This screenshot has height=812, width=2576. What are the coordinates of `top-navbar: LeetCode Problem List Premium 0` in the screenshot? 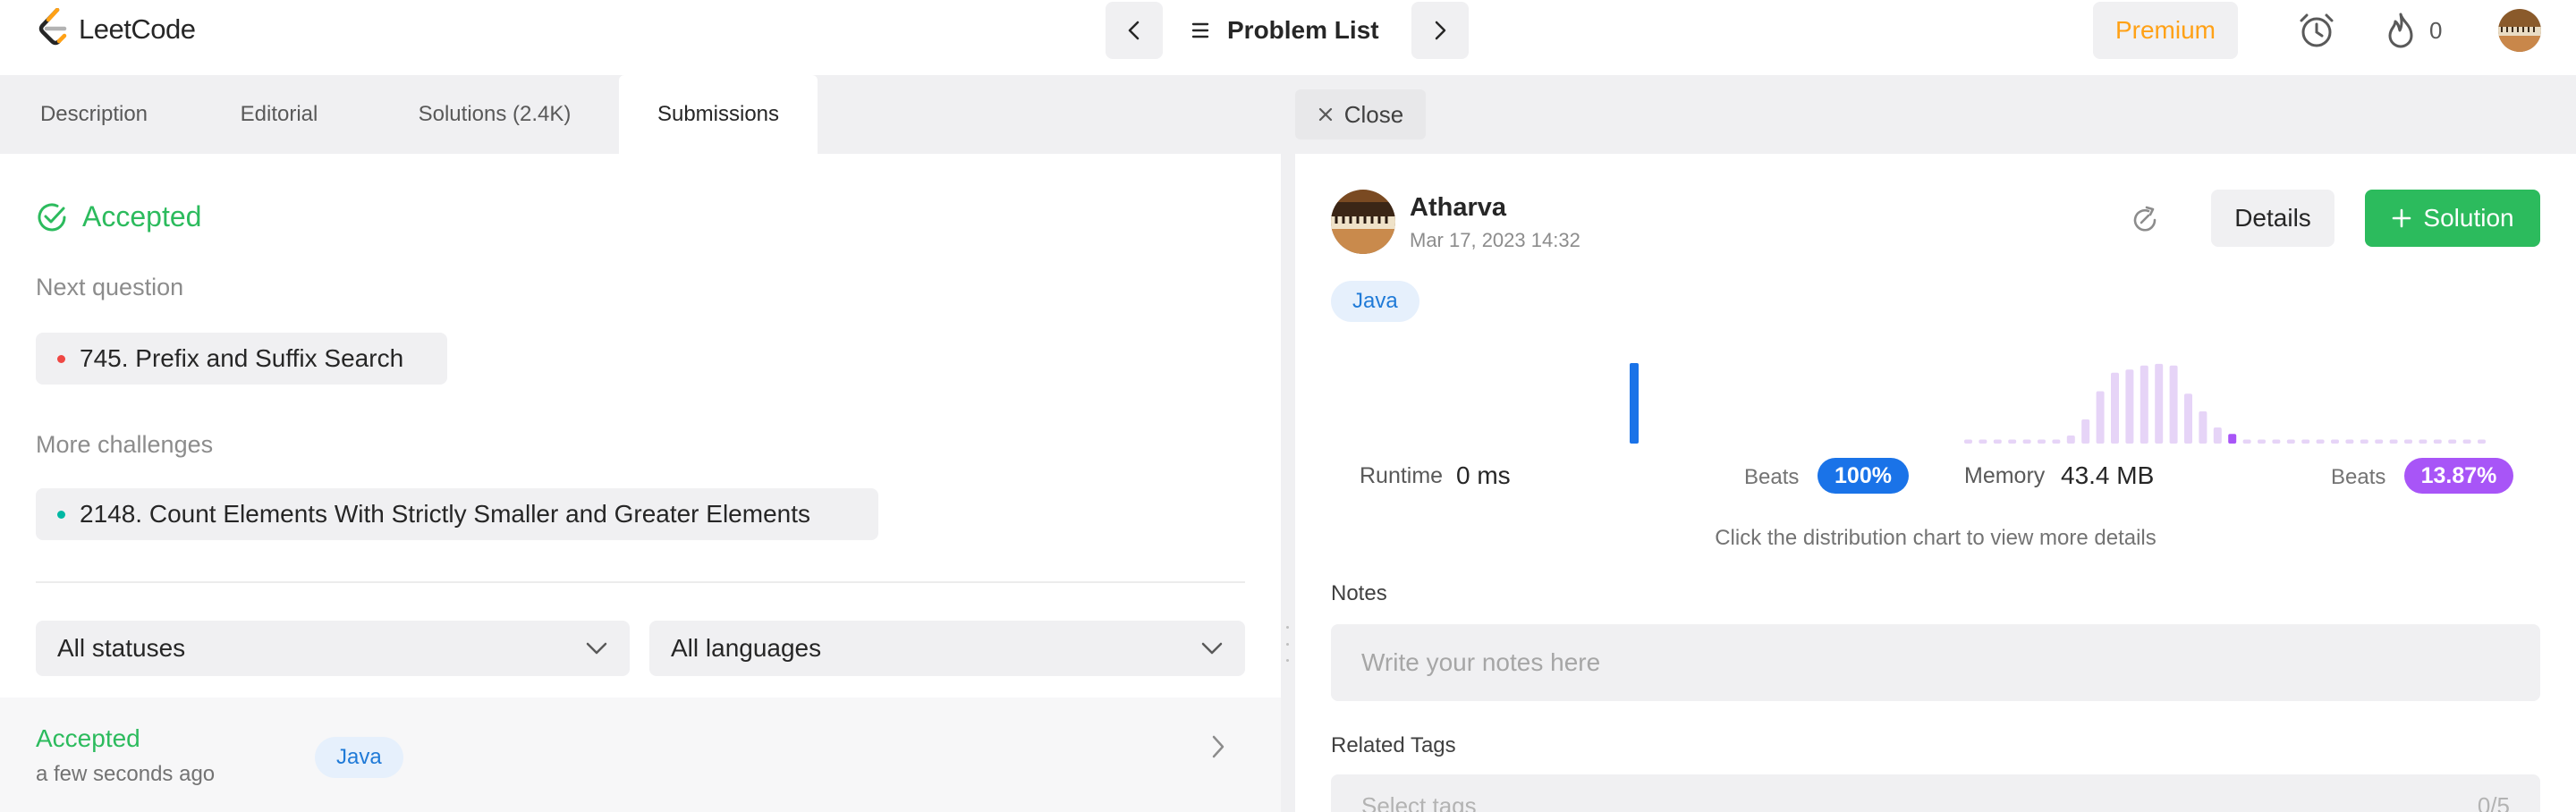 It's located at (1288, 37).